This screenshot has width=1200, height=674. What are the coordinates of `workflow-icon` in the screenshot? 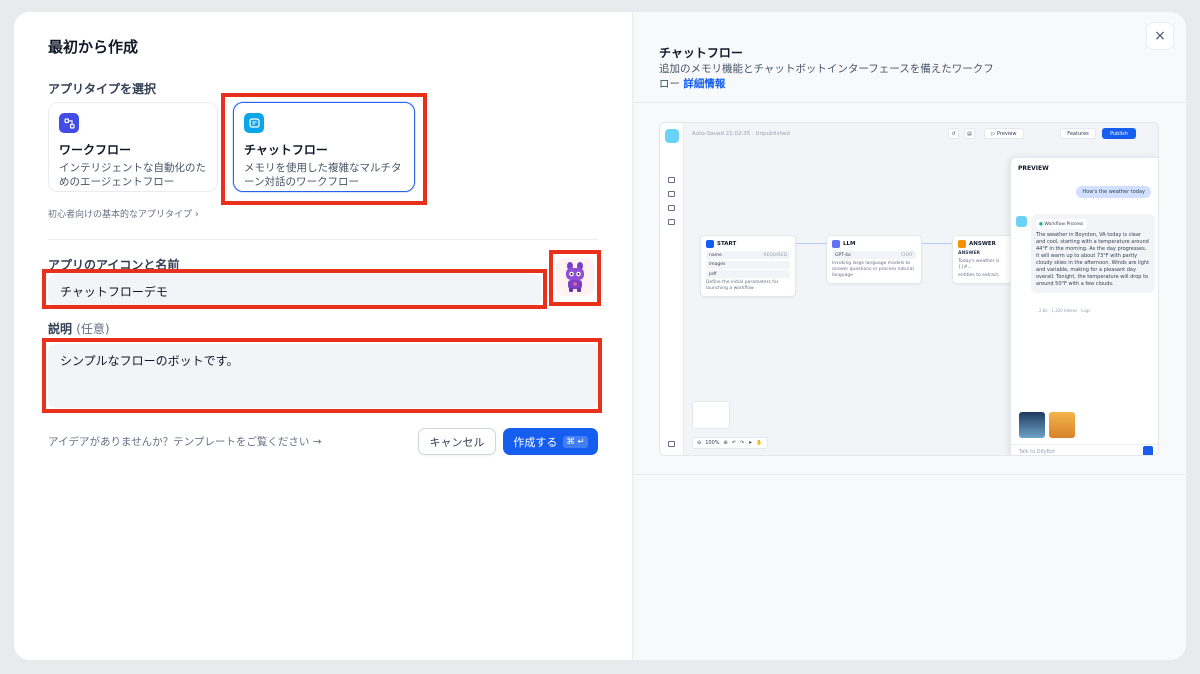 It's located at (69, 123).